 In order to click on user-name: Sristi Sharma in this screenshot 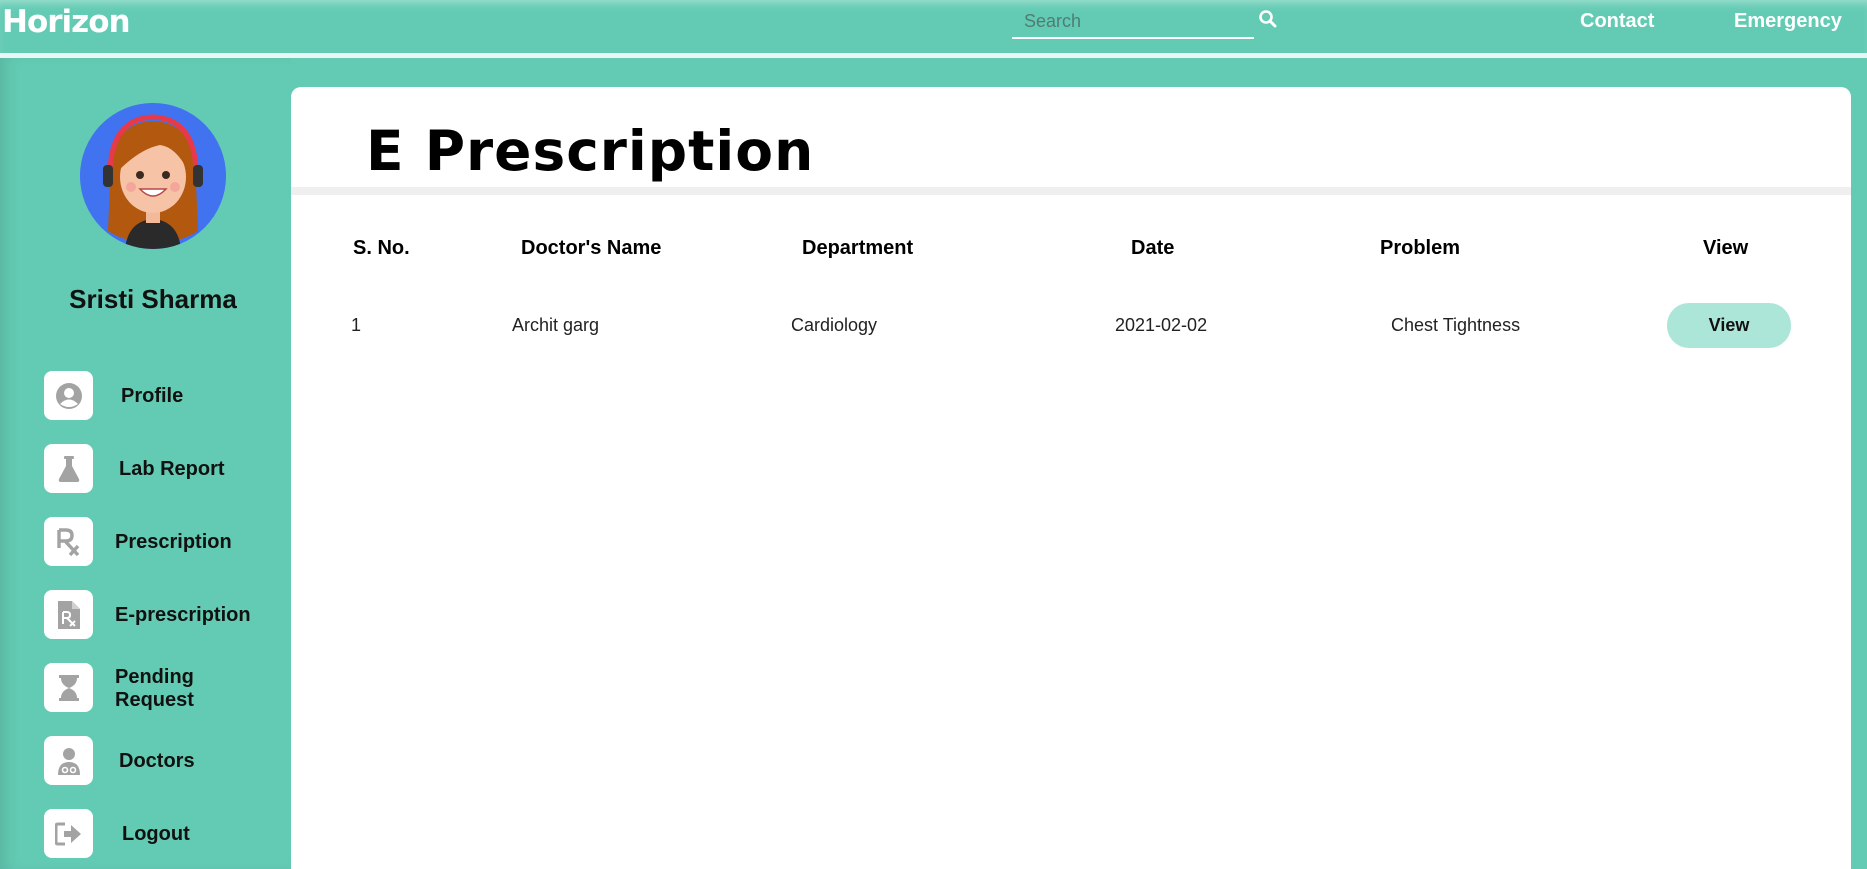, I will do `click(153, 299)`.